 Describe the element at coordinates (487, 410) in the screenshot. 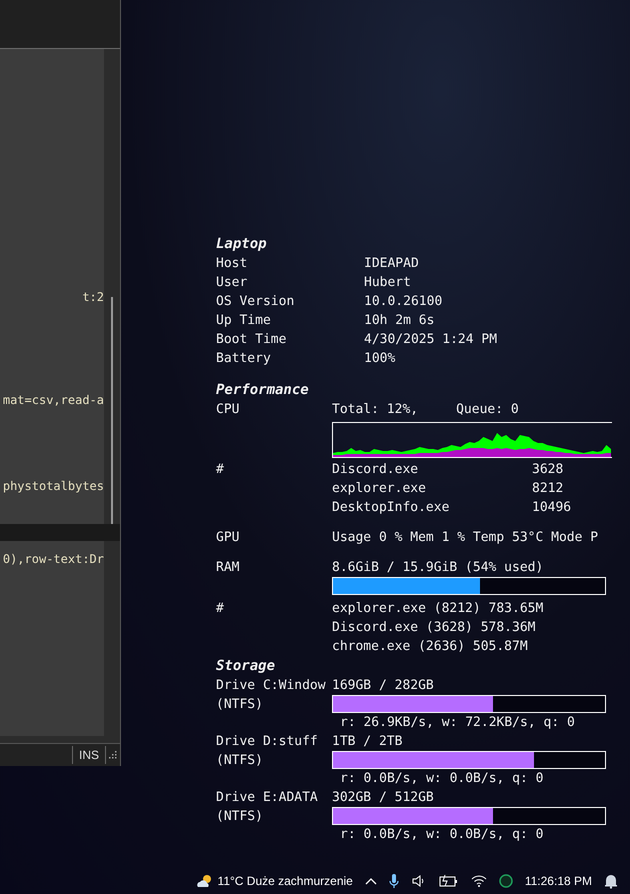

I see `cpu-queue: Queue: 0` at that location.